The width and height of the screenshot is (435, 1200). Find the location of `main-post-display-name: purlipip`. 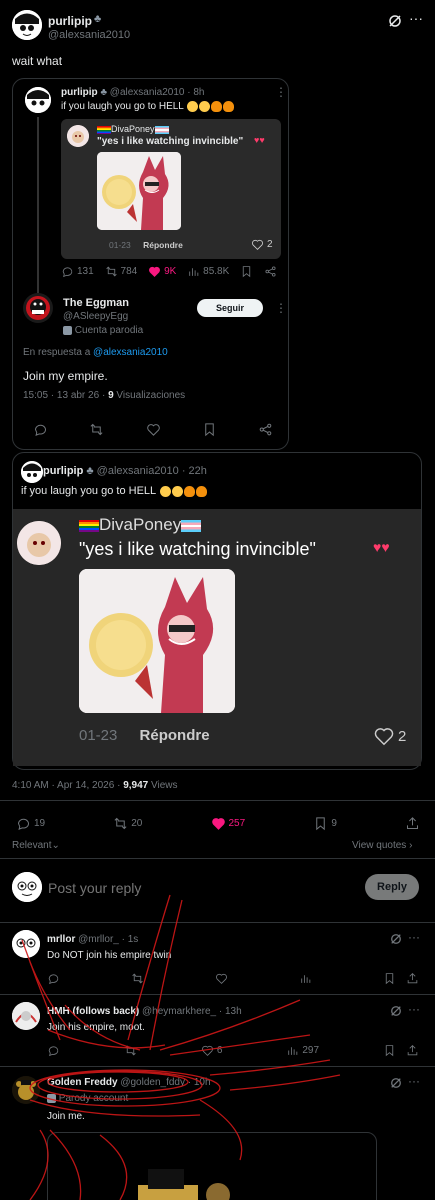

main-post-display-name: purlipip is located at coordinates (70, 21).